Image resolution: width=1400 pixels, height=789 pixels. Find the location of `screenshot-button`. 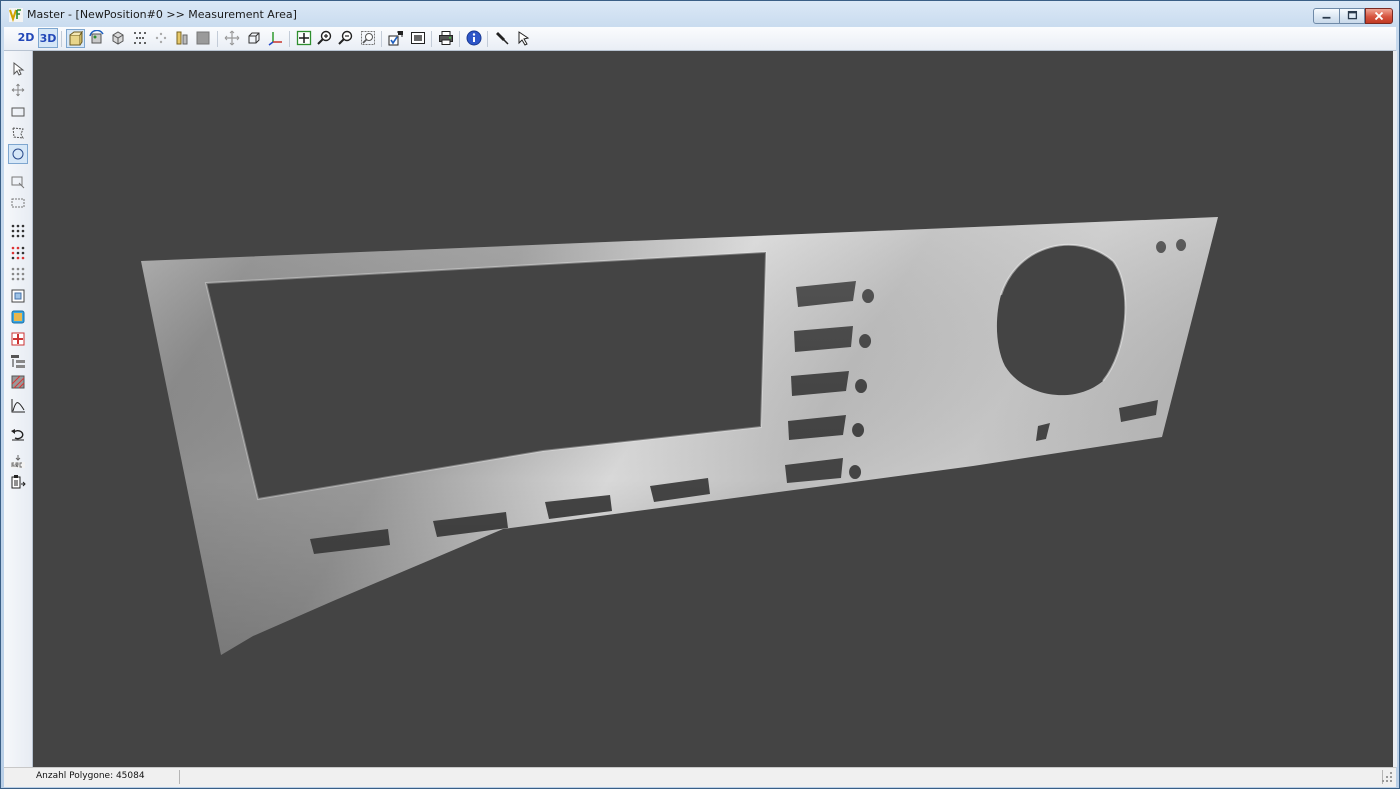

screenshot-button is located at coordinates (418, 38).